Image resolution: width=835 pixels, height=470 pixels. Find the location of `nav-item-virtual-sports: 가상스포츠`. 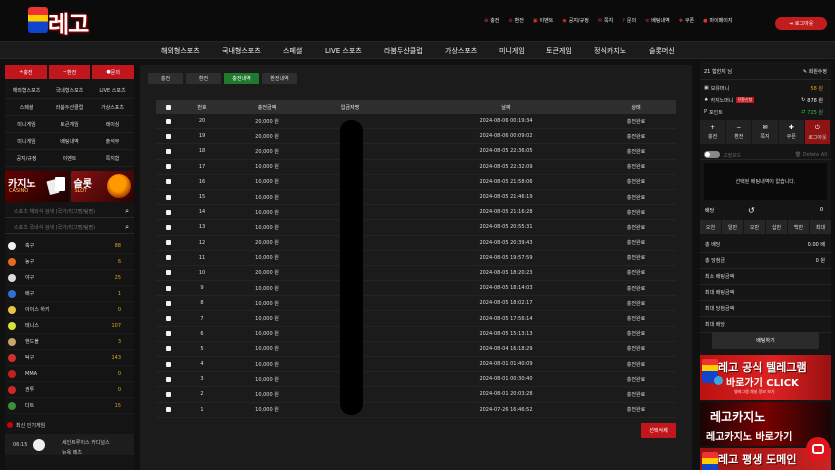

nav-item-virtual-sports: 가상스포츠 is located at coordinates (461, 51).